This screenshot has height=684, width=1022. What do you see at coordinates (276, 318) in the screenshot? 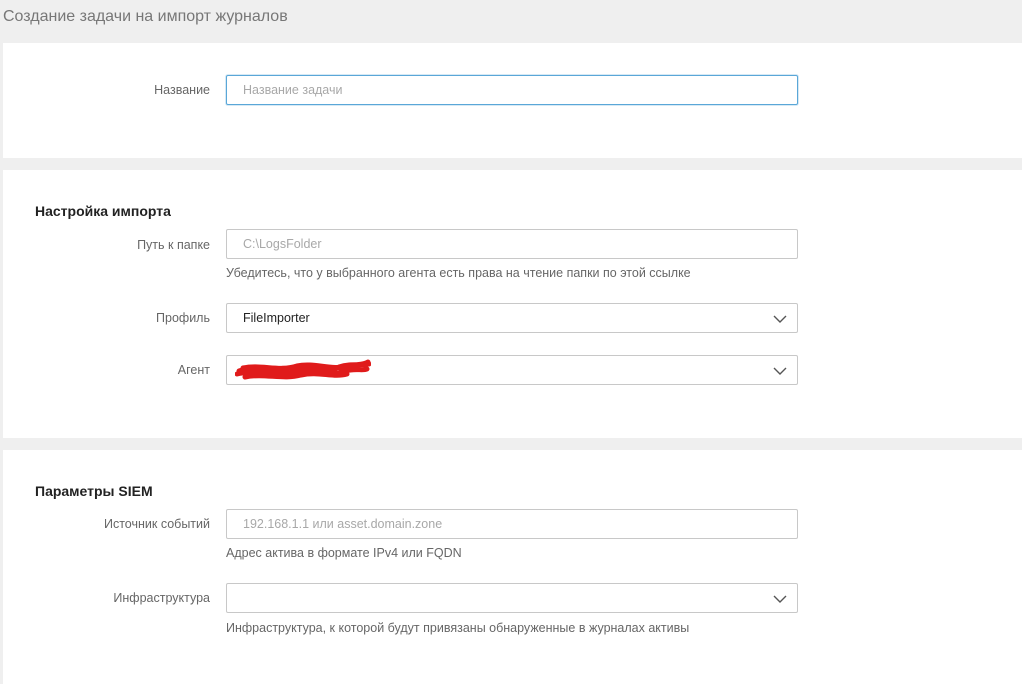
I see `profile-select-value: FileImporter` at bounding box center [276, 318].